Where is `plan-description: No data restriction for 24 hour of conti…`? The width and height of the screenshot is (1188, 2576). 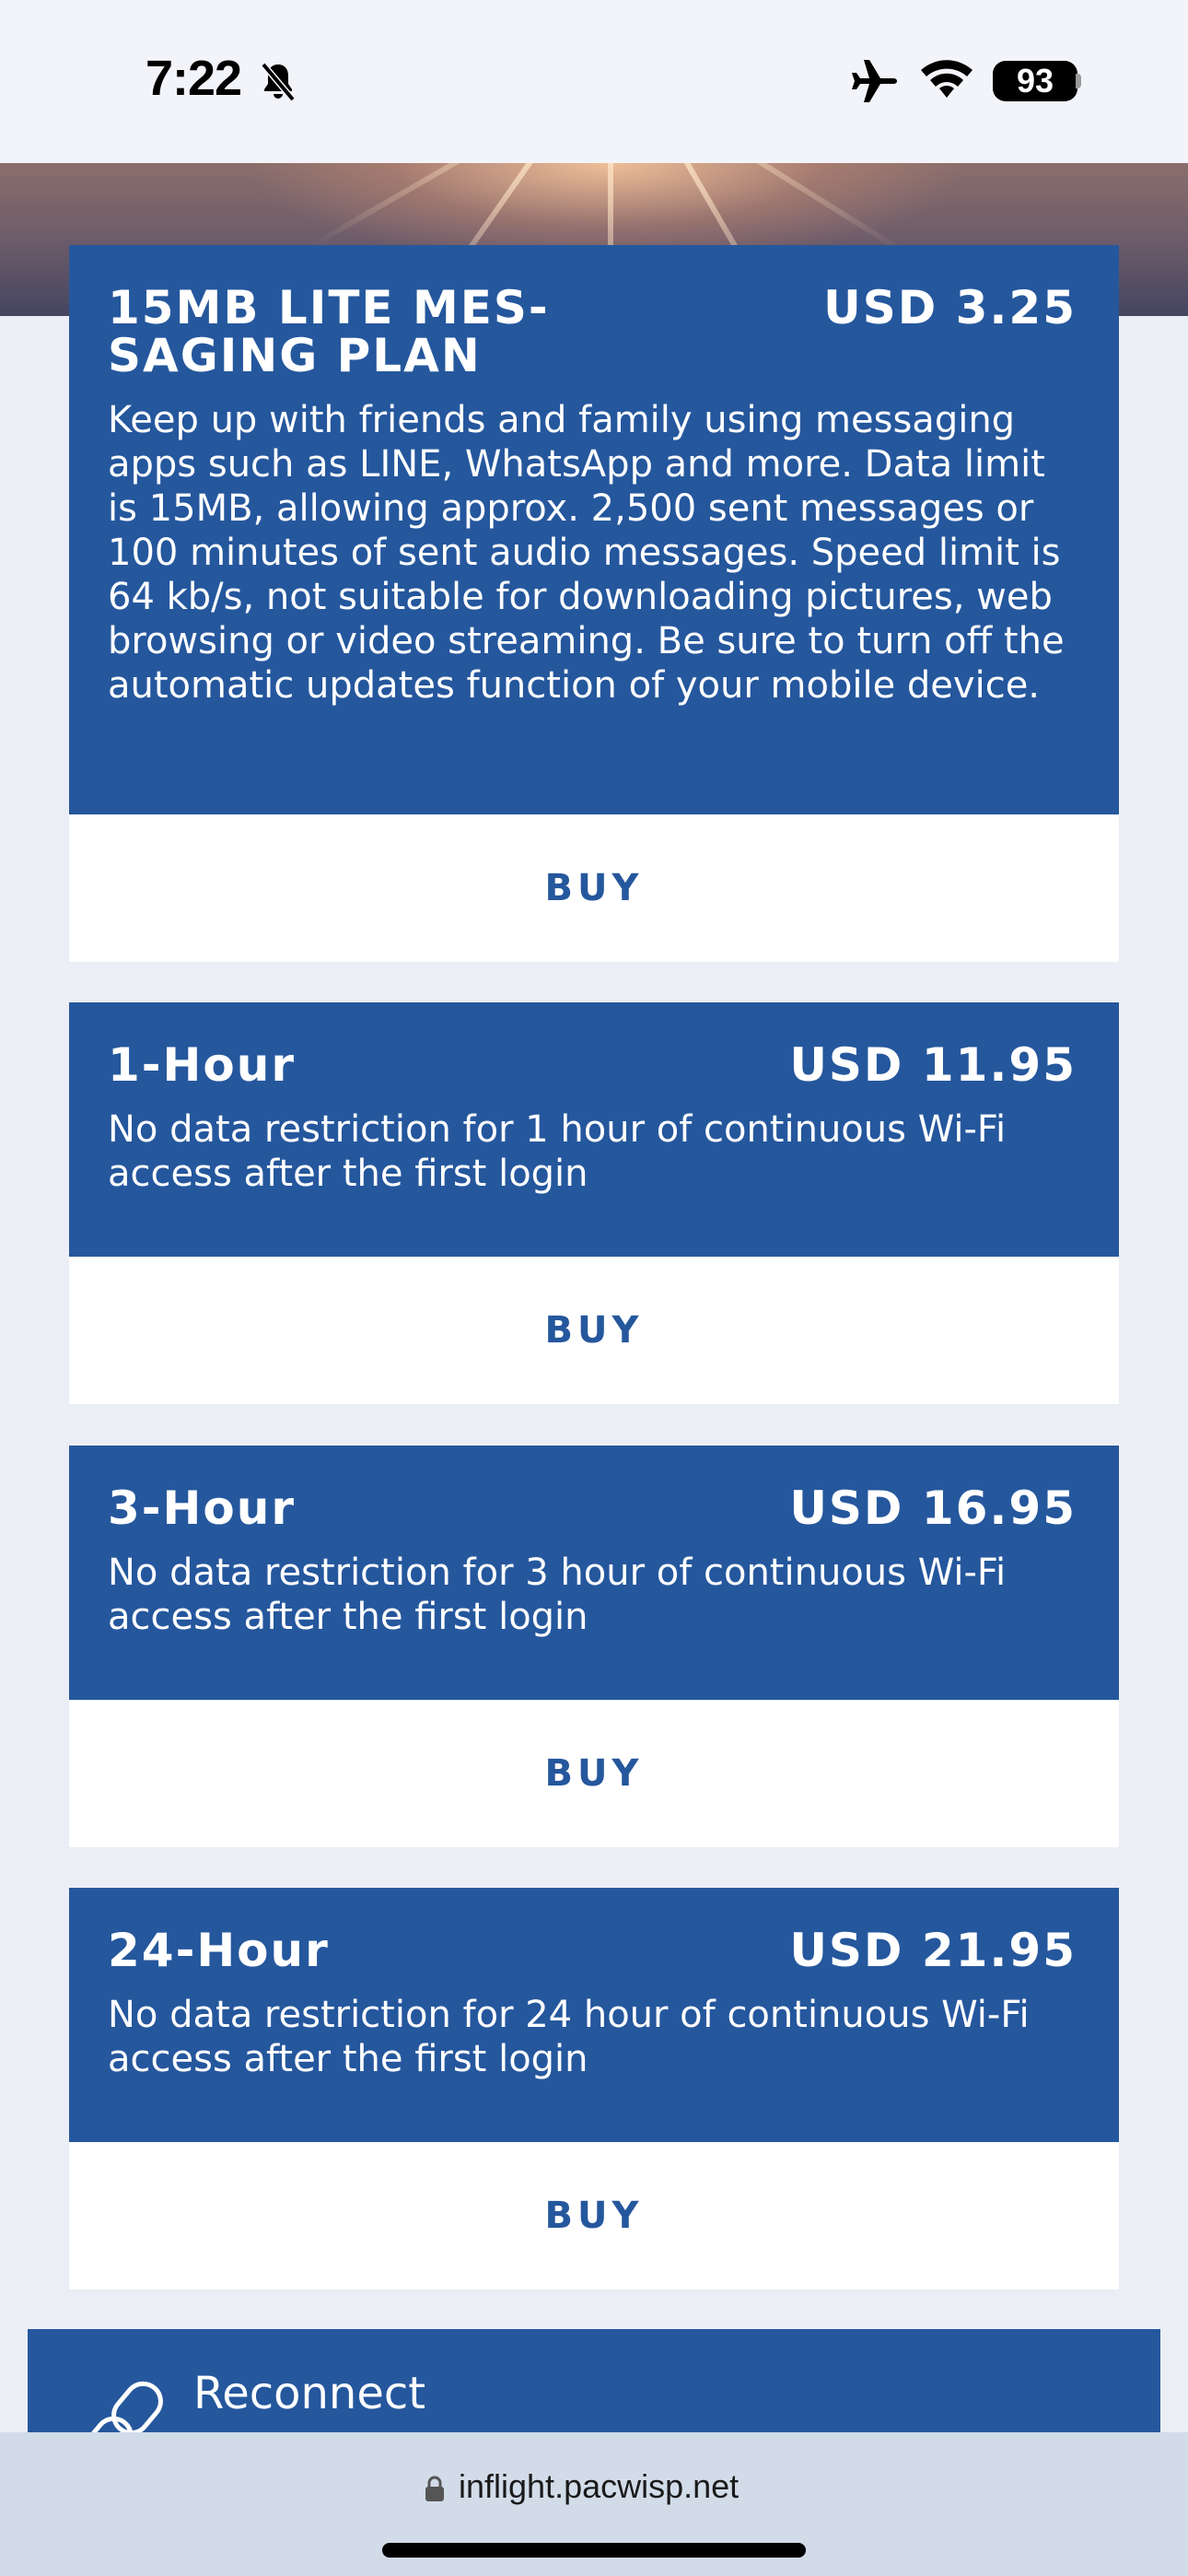
plan-description: No data restriction for 24 hour of conti… is located at coordinates (569, 2037).